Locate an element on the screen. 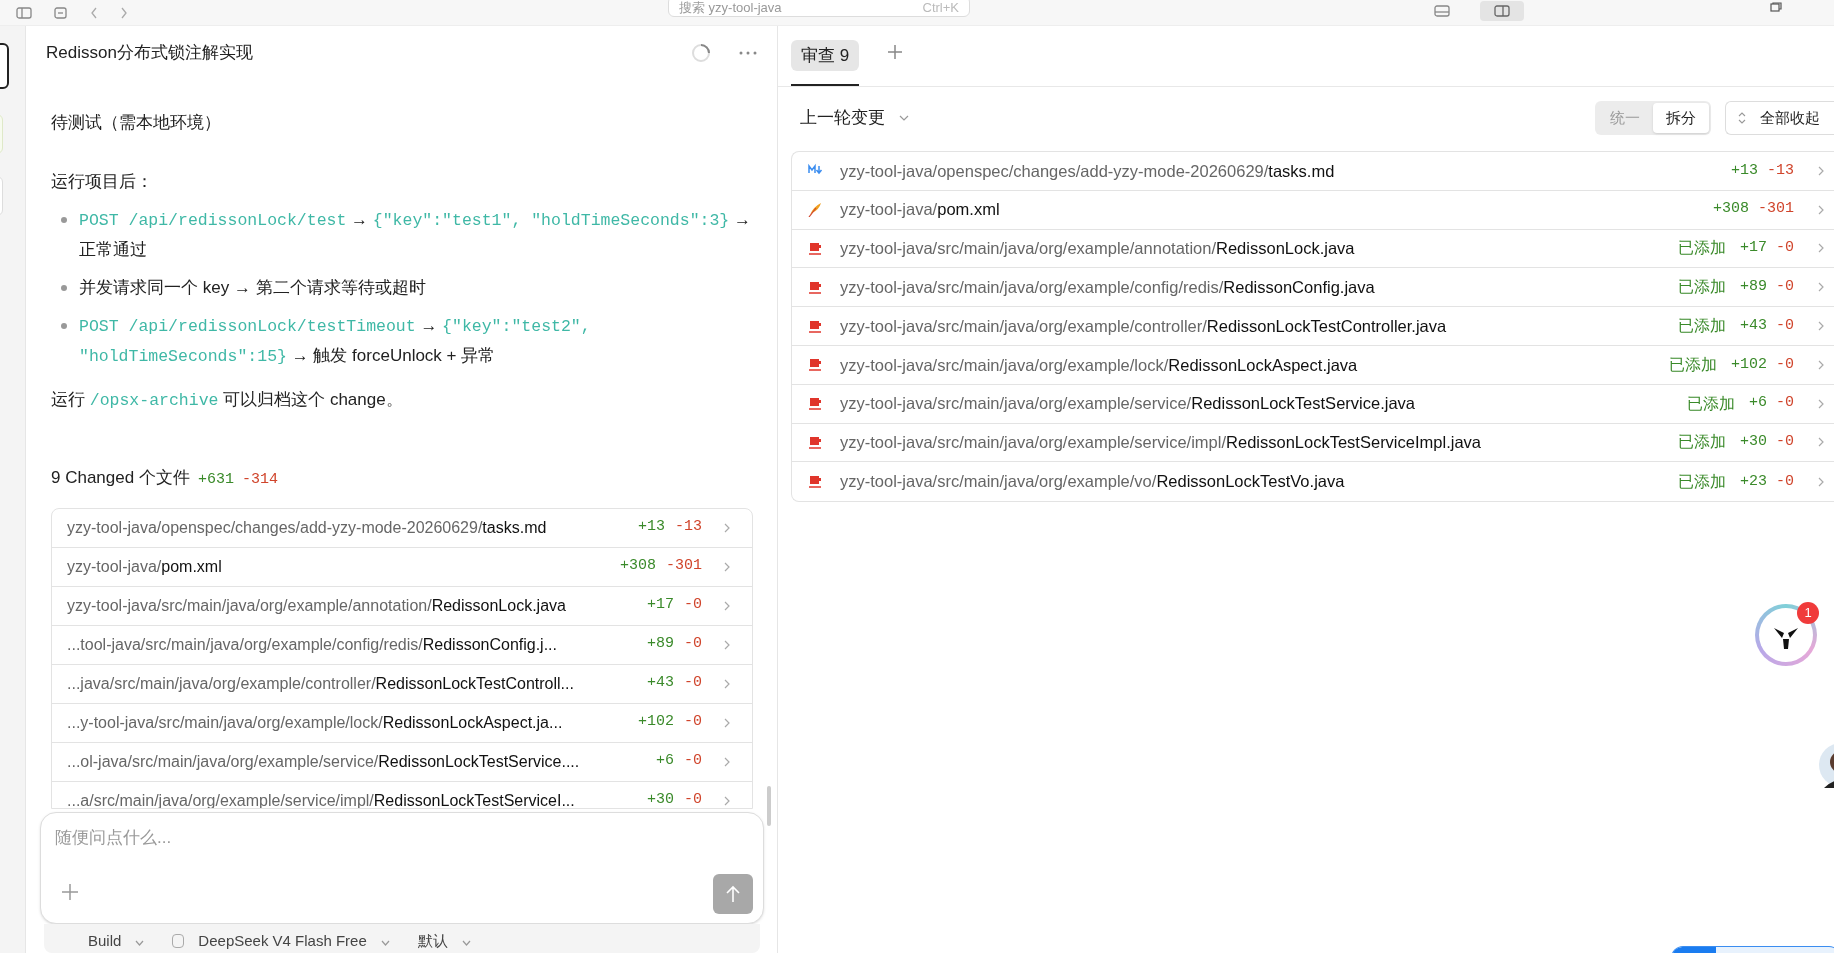 The image size is (1834, 953). file-row: yzy-tool-java/src/main/java/org/example/annotation/RedissonLock.java 已添加 +17 -0 is located at coordinates (1313, 249).